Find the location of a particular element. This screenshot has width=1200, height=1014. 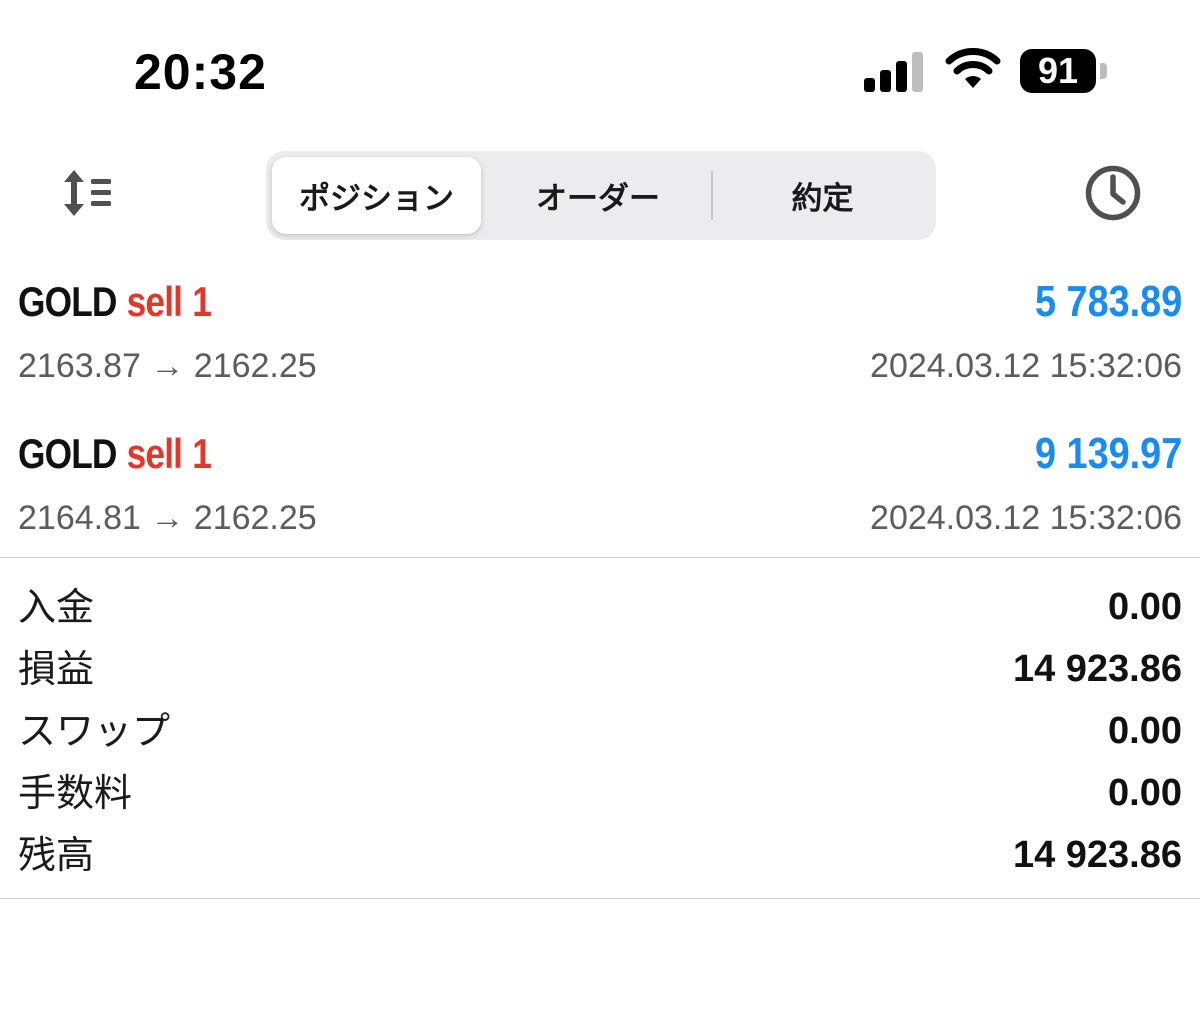

position-profit: 9 139.97 is located at coordinates (1108, 453).